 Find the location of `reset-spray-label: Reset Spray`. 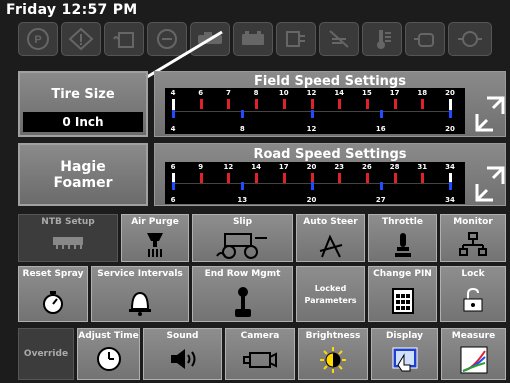

reset-spray-label: Reset Spray is located at coordinates (53, 274).